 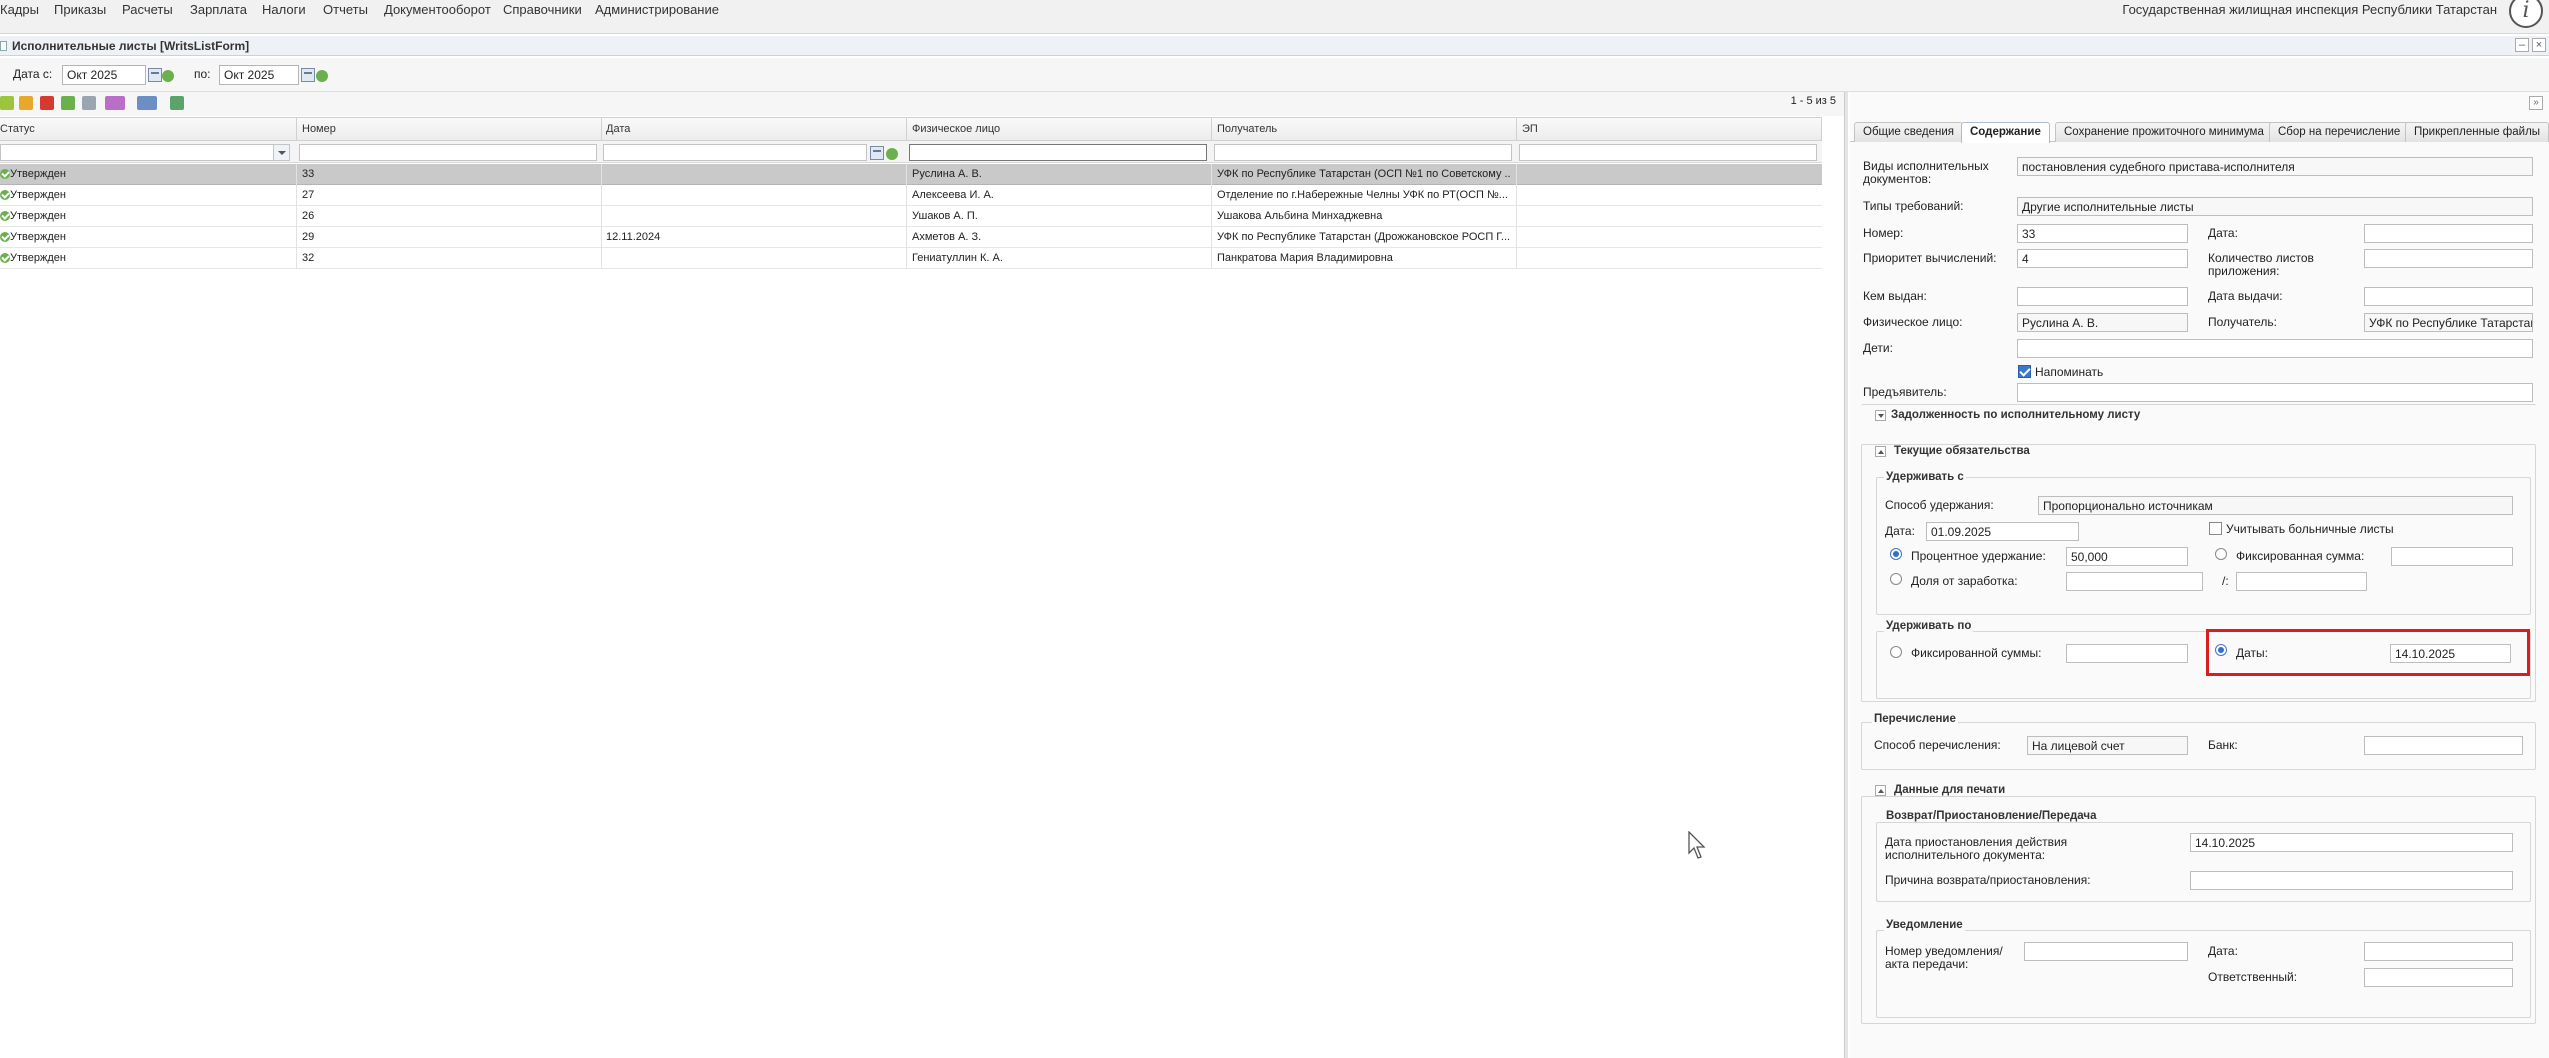 What do you see at coordinates (542, 9) in the screenshot?
I see `menu-item-spravochniki: Справочники` at bounding box center [542, 9].